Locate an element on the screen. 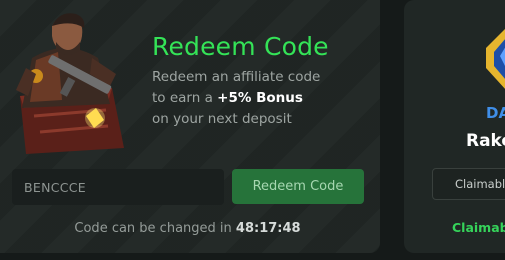 The height and width of the screenshot is (260, 505). cooldown-timer: 48:17:48 is located at coordinates (268, 228).